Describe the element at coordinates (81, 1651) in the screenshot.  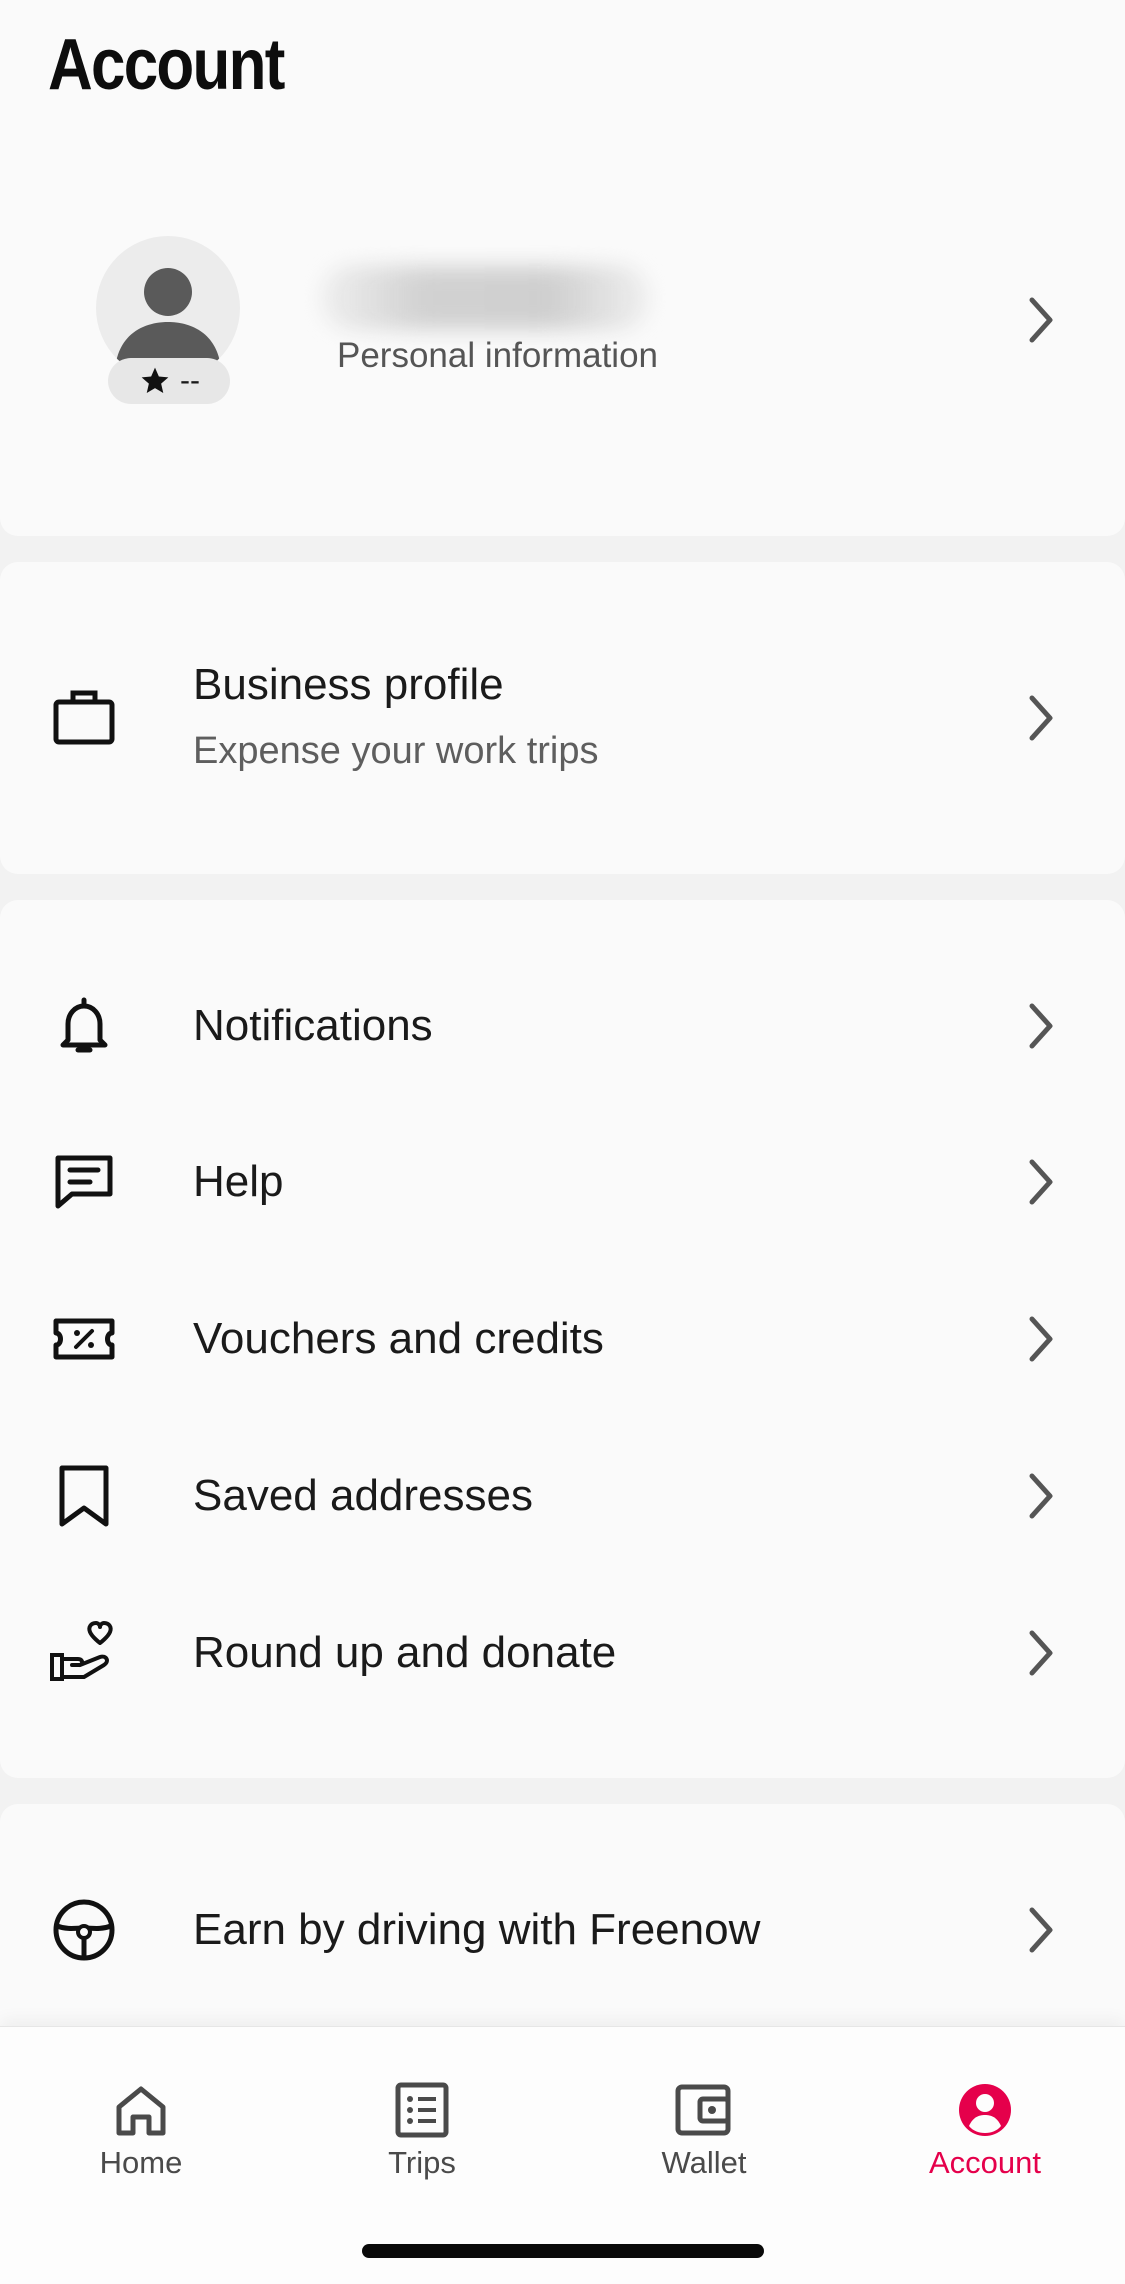
I see `donate-hand-heart-icon` at that location.